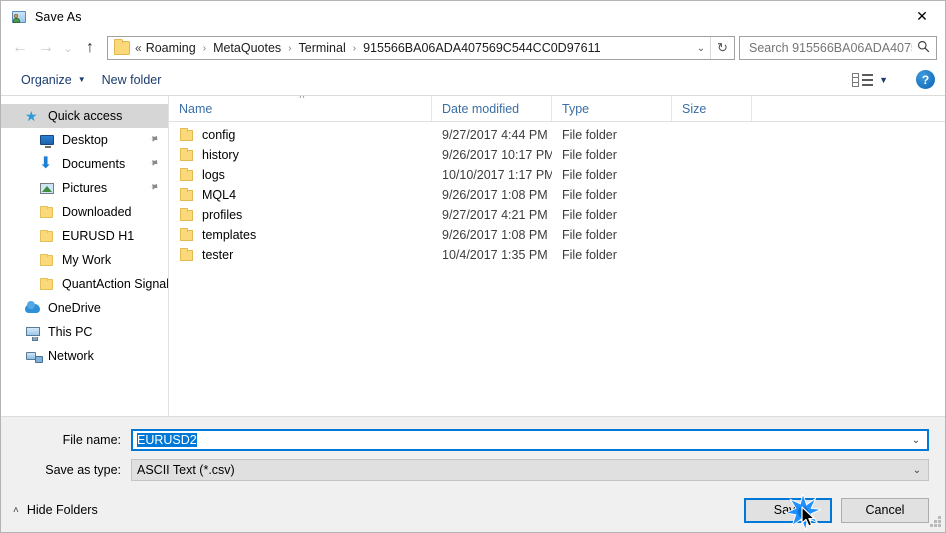 The image size is (946, 533). Describe the element at coordinates (885, 510) in the screenshot. I see `cancel-button: Cancel` at that location.